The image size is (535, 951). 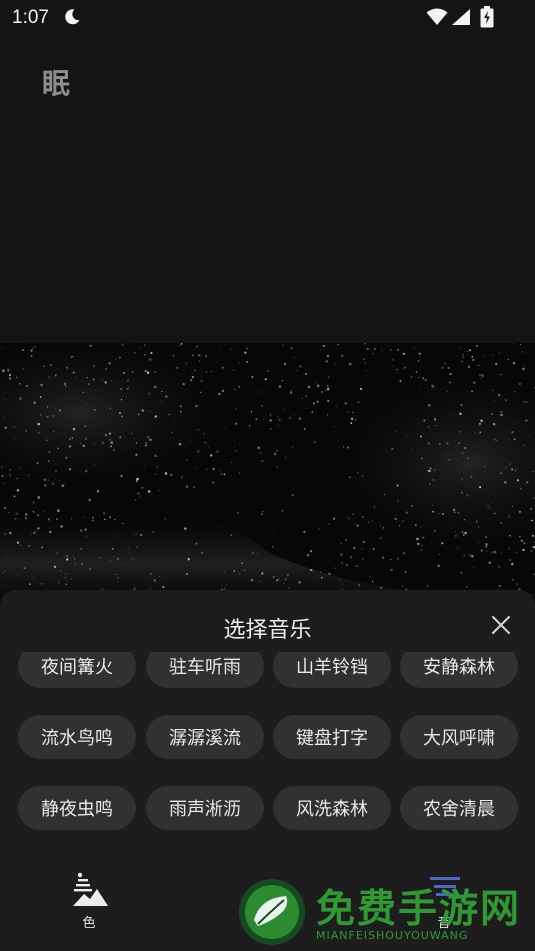 What do you see at coordinates (332, 670) in the screenshot?
I see `music-option: 山羊铃铛` at bounding box center [332, 670].